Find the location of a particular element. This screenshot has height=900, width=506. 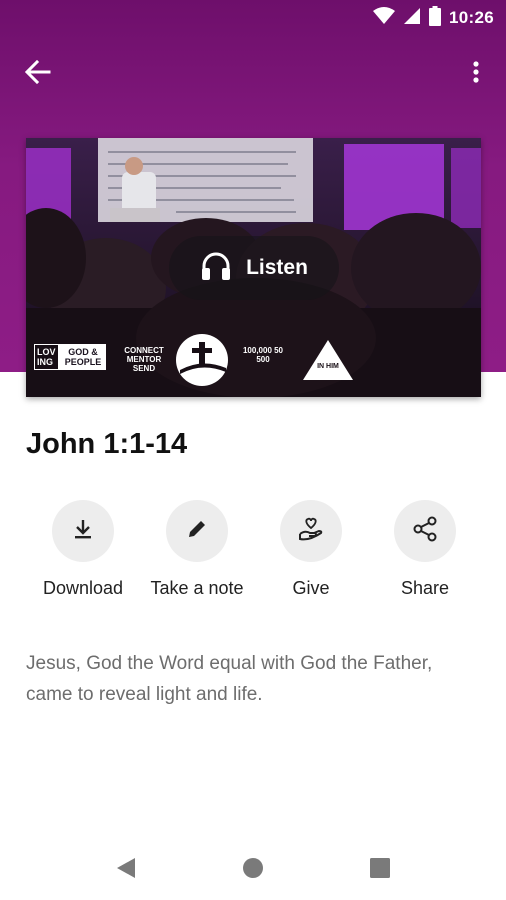

pencil-icon is located at coordinates (197, 531).